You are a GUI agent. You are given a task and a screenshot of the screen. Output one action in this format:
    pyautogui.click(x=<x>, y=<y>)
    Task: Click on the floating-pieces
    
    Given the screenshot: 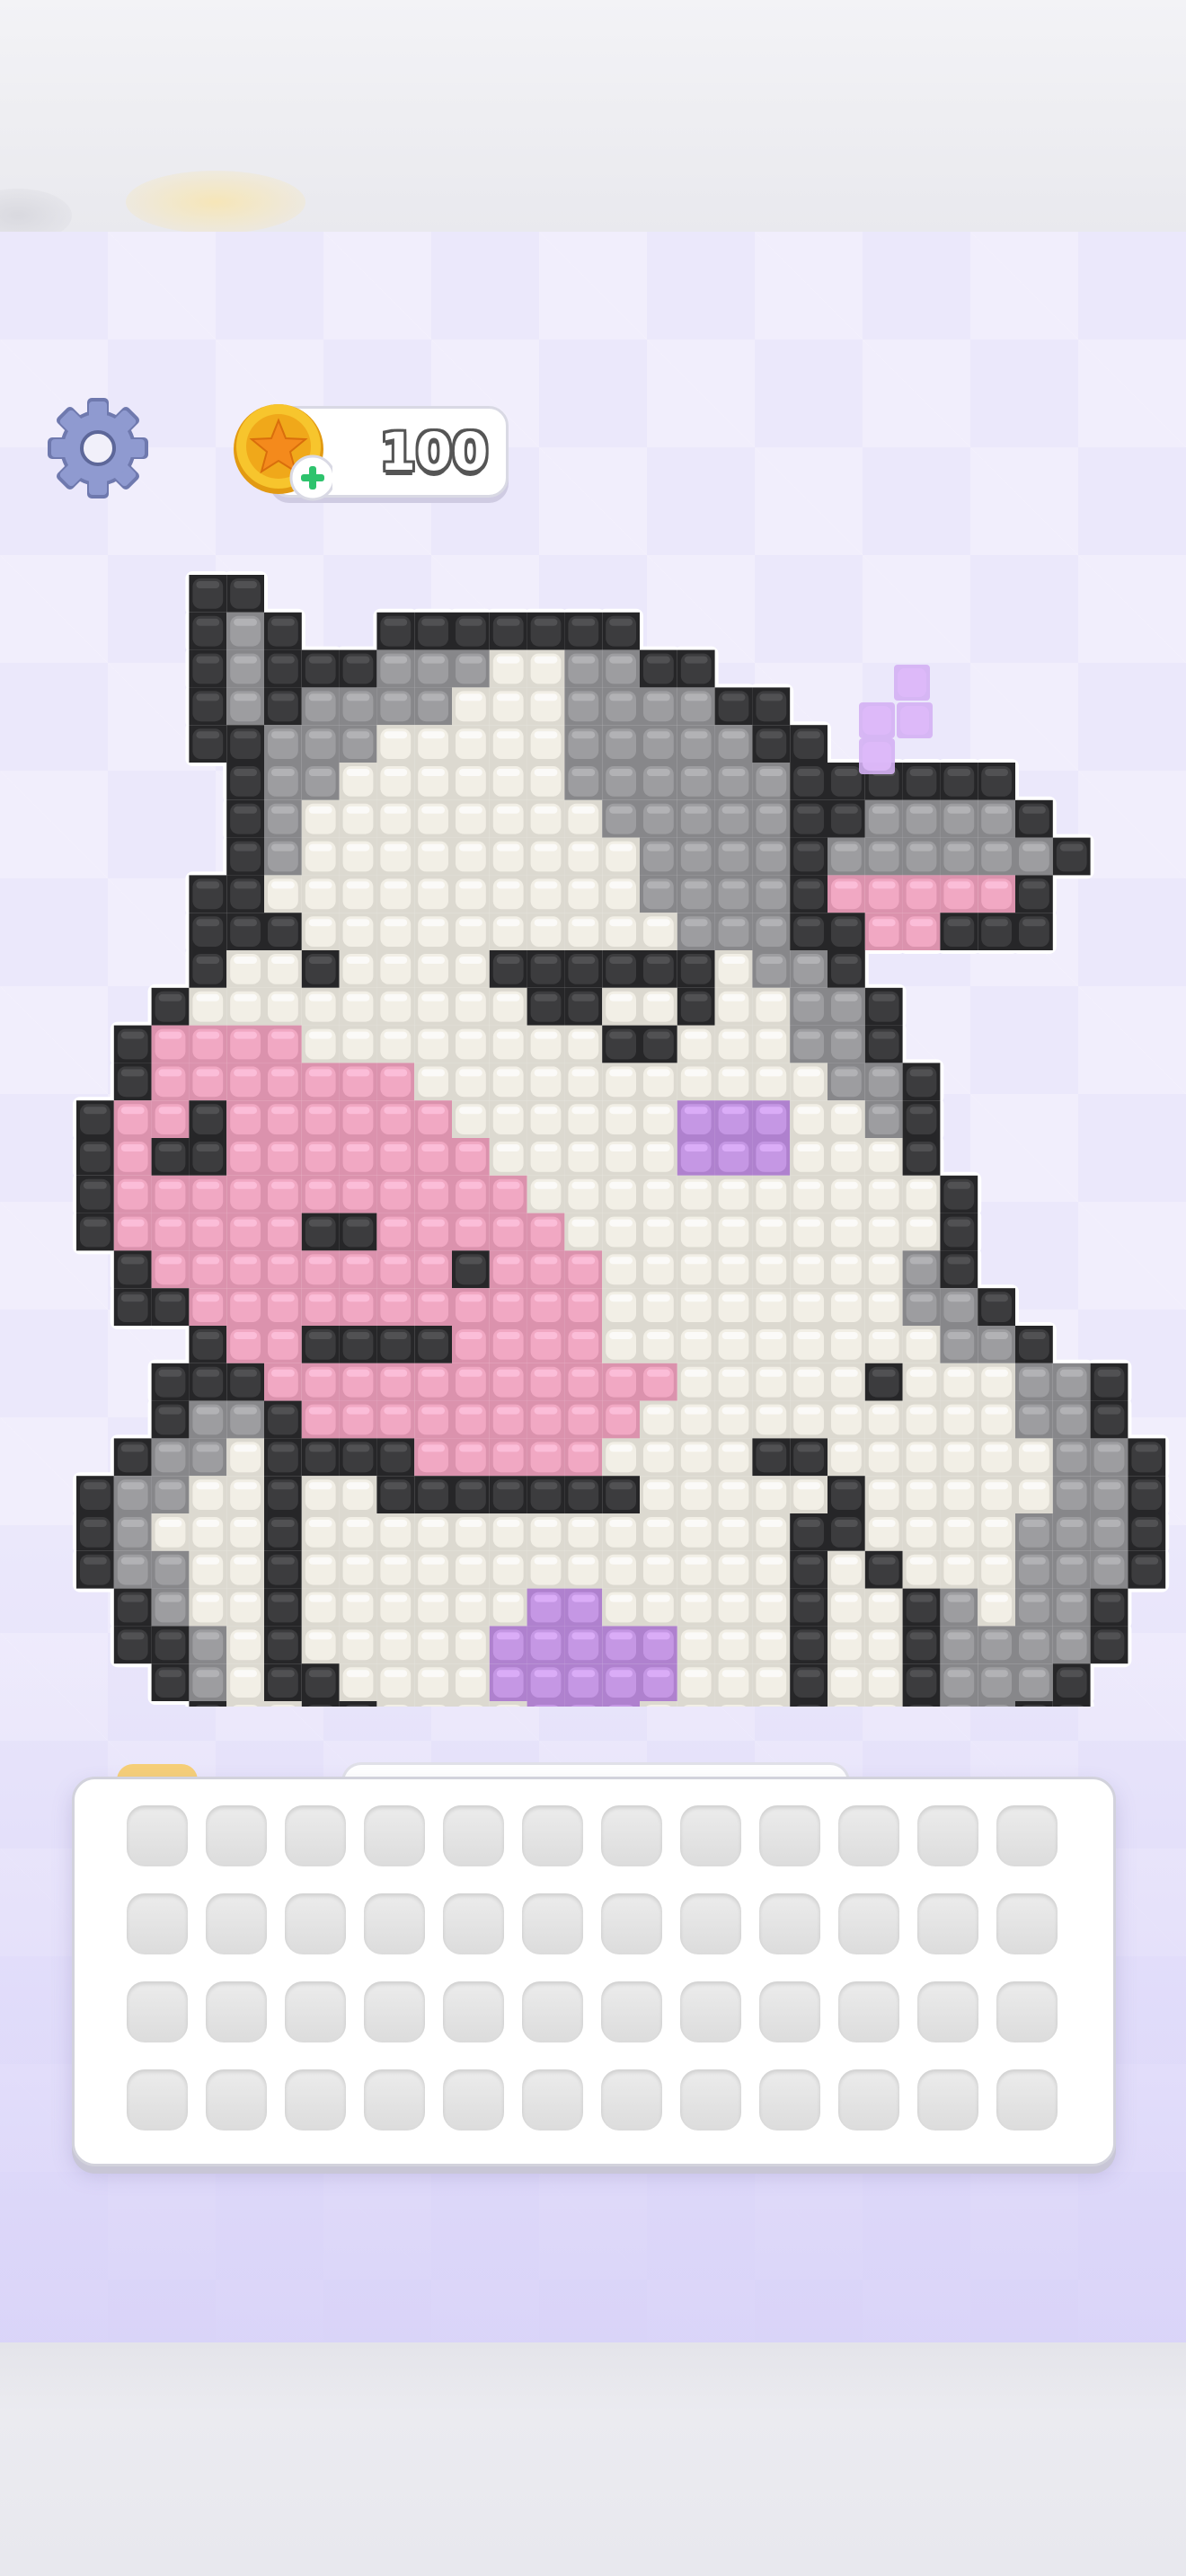 What is the action you would take?
    pyautogui.click(x=896, y=719)
    